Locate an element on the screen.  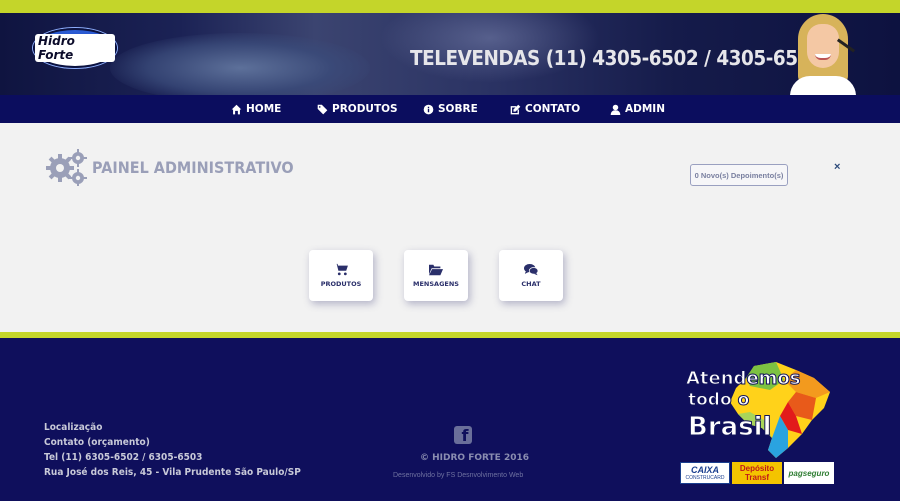
nav-produtos-label: PRODUTOS is located at coordinates (365, 109).